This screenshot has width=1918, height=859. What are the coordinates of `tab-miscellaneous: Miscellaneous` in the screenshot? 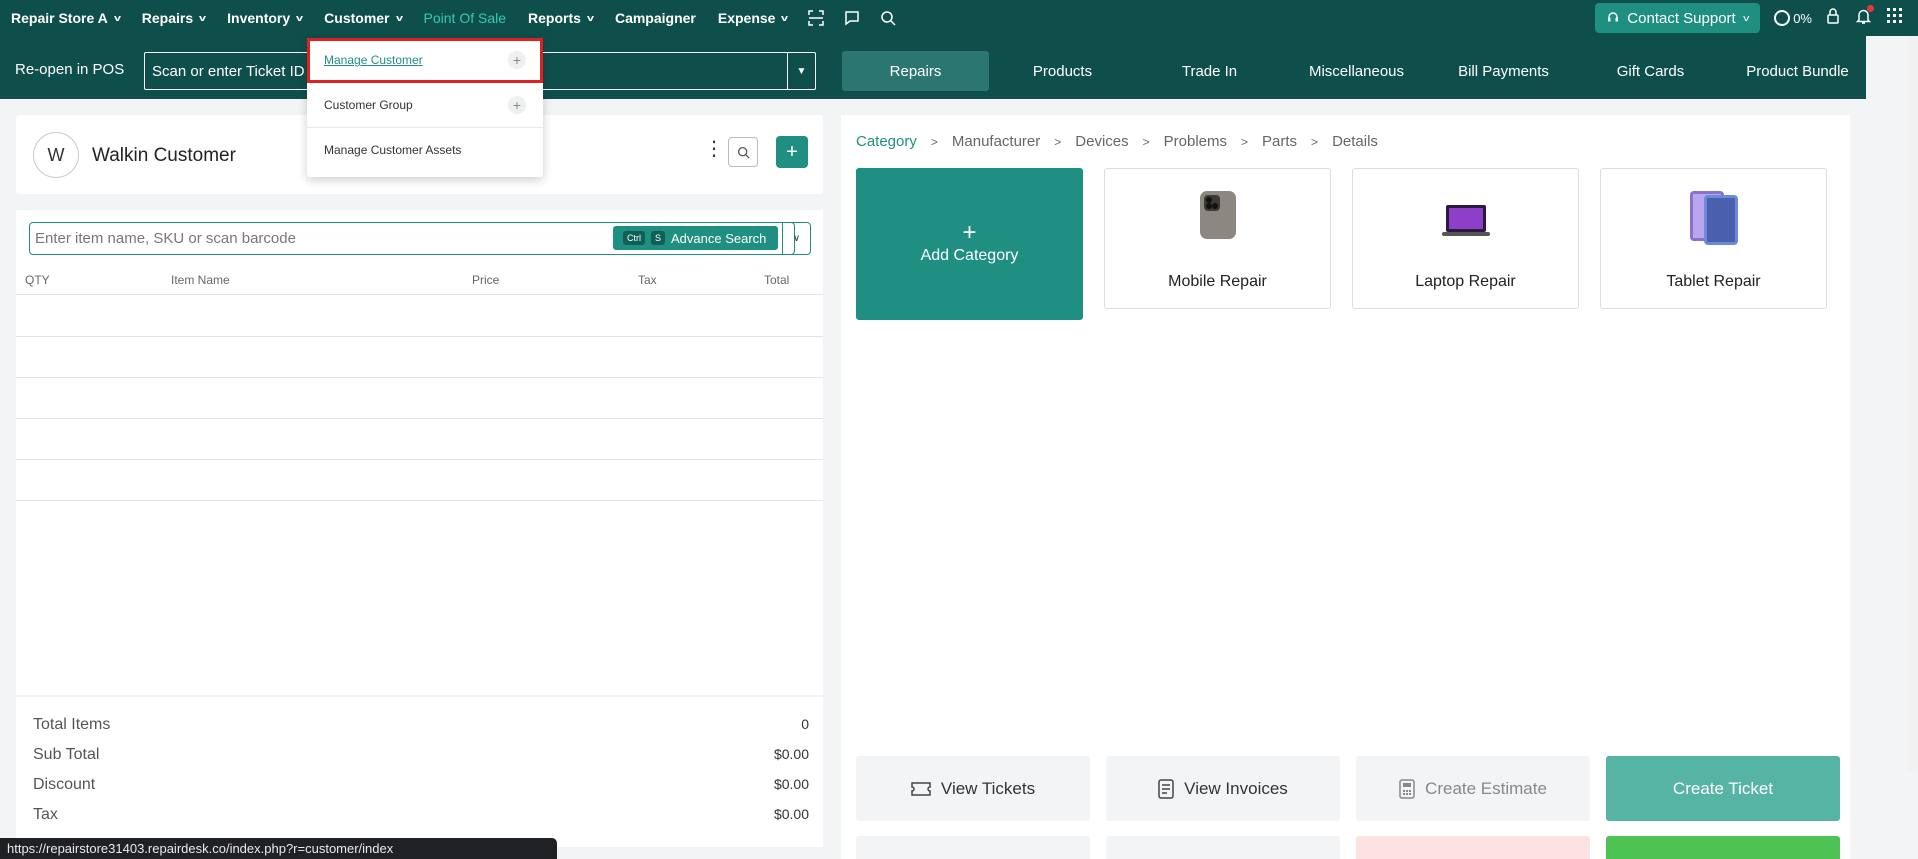 It's located at (1356, 71).